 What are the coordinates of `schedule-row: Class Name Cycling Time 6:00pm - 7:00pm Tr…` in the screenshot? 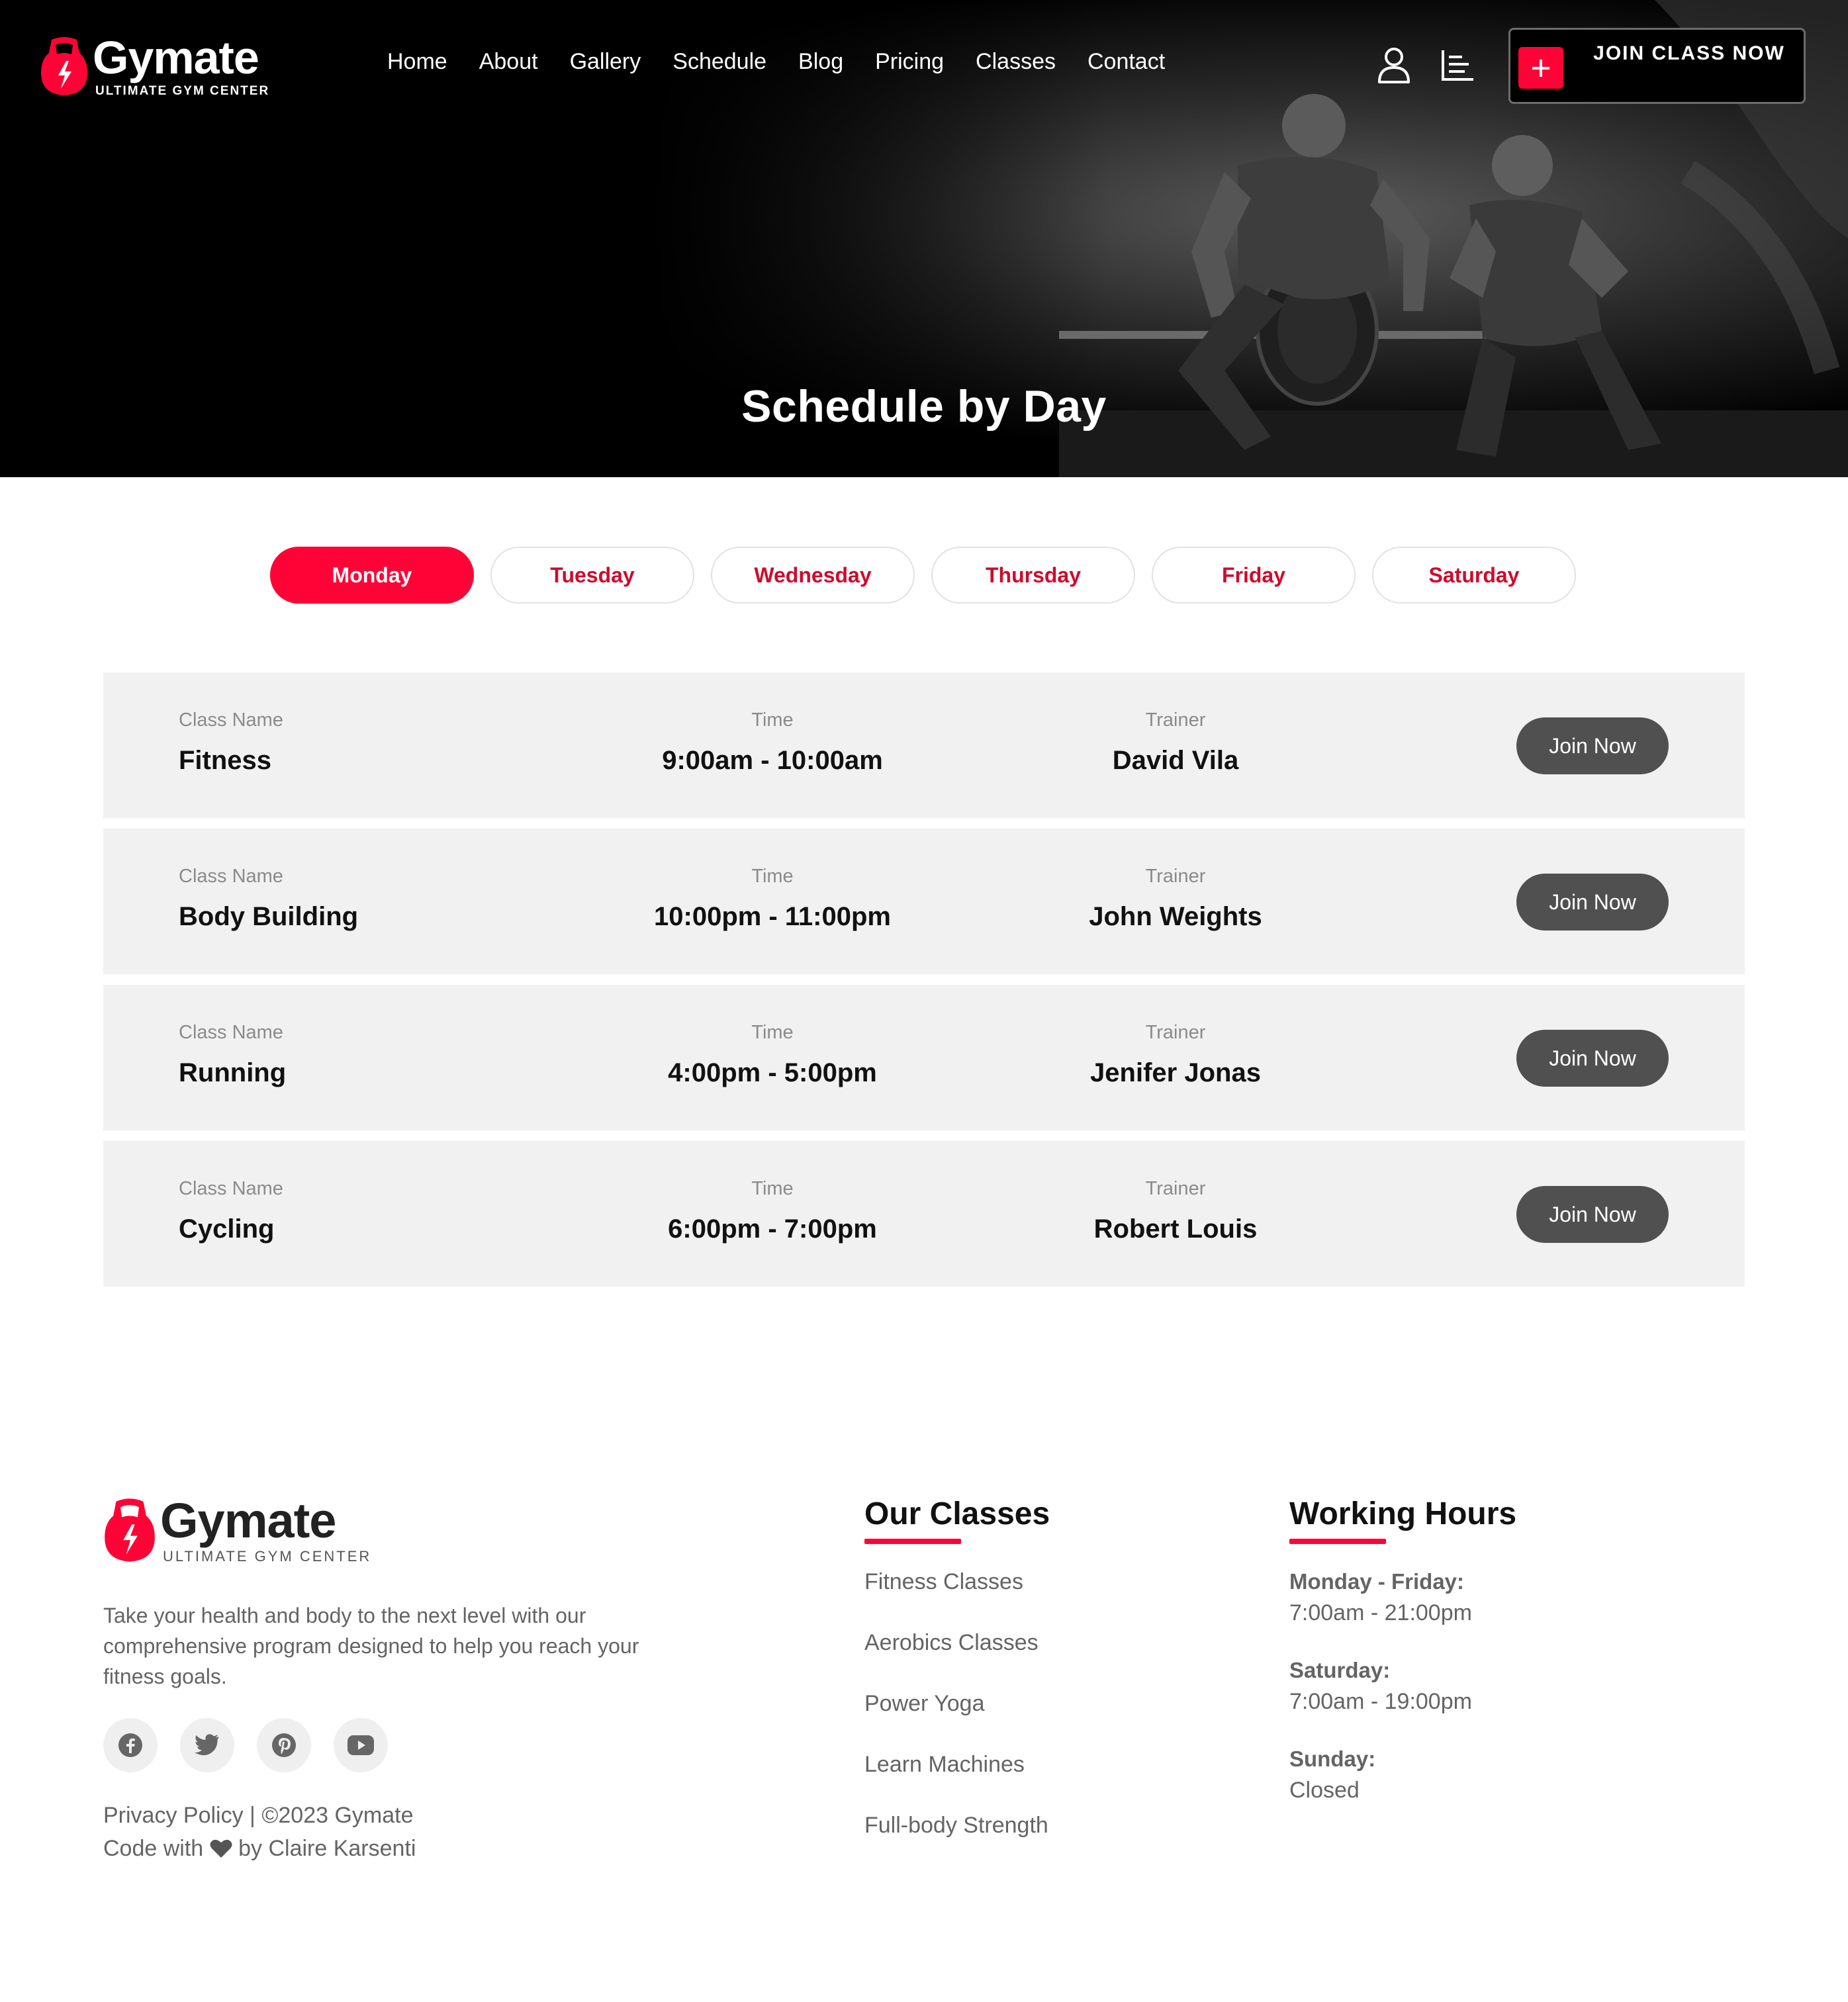 It's located at (924, 1214).